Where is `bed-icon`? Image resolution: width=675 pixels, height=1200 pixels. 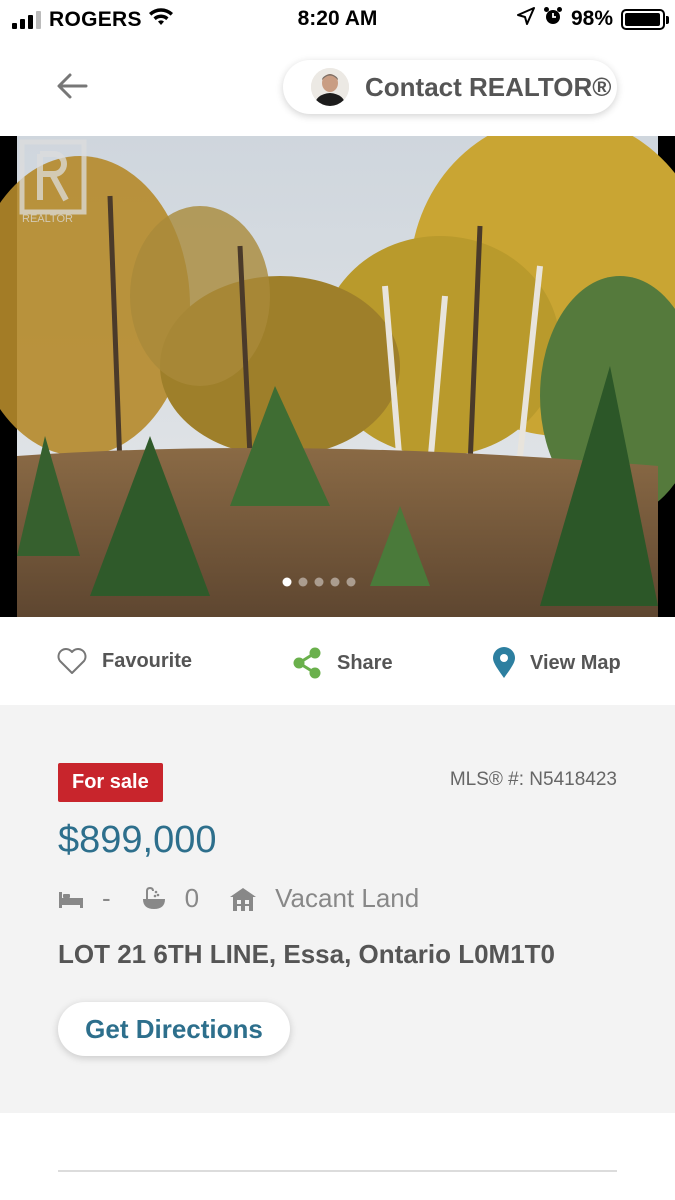 bed-icon is located at coordinates (71, 899).